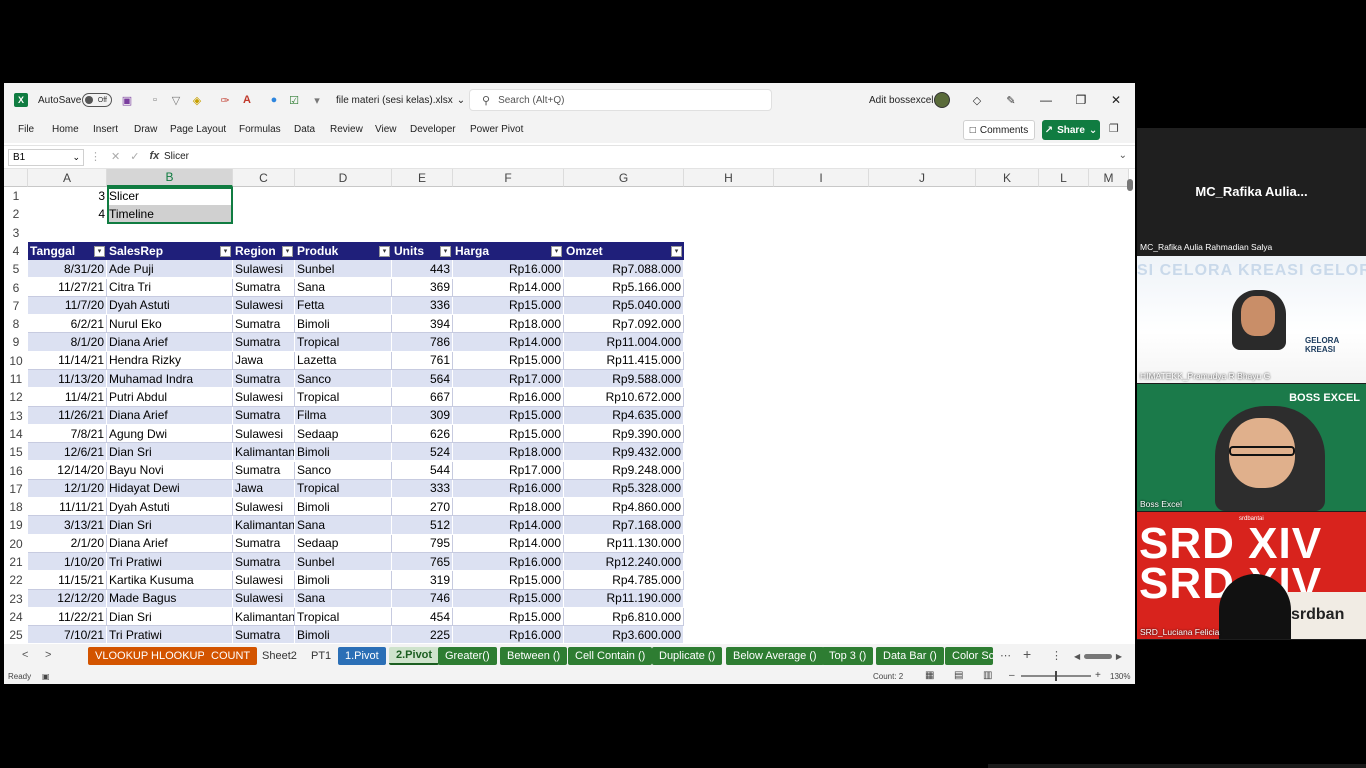 The image size is (1366, 768). I want to click on row-header: 6, so click(16, 287).